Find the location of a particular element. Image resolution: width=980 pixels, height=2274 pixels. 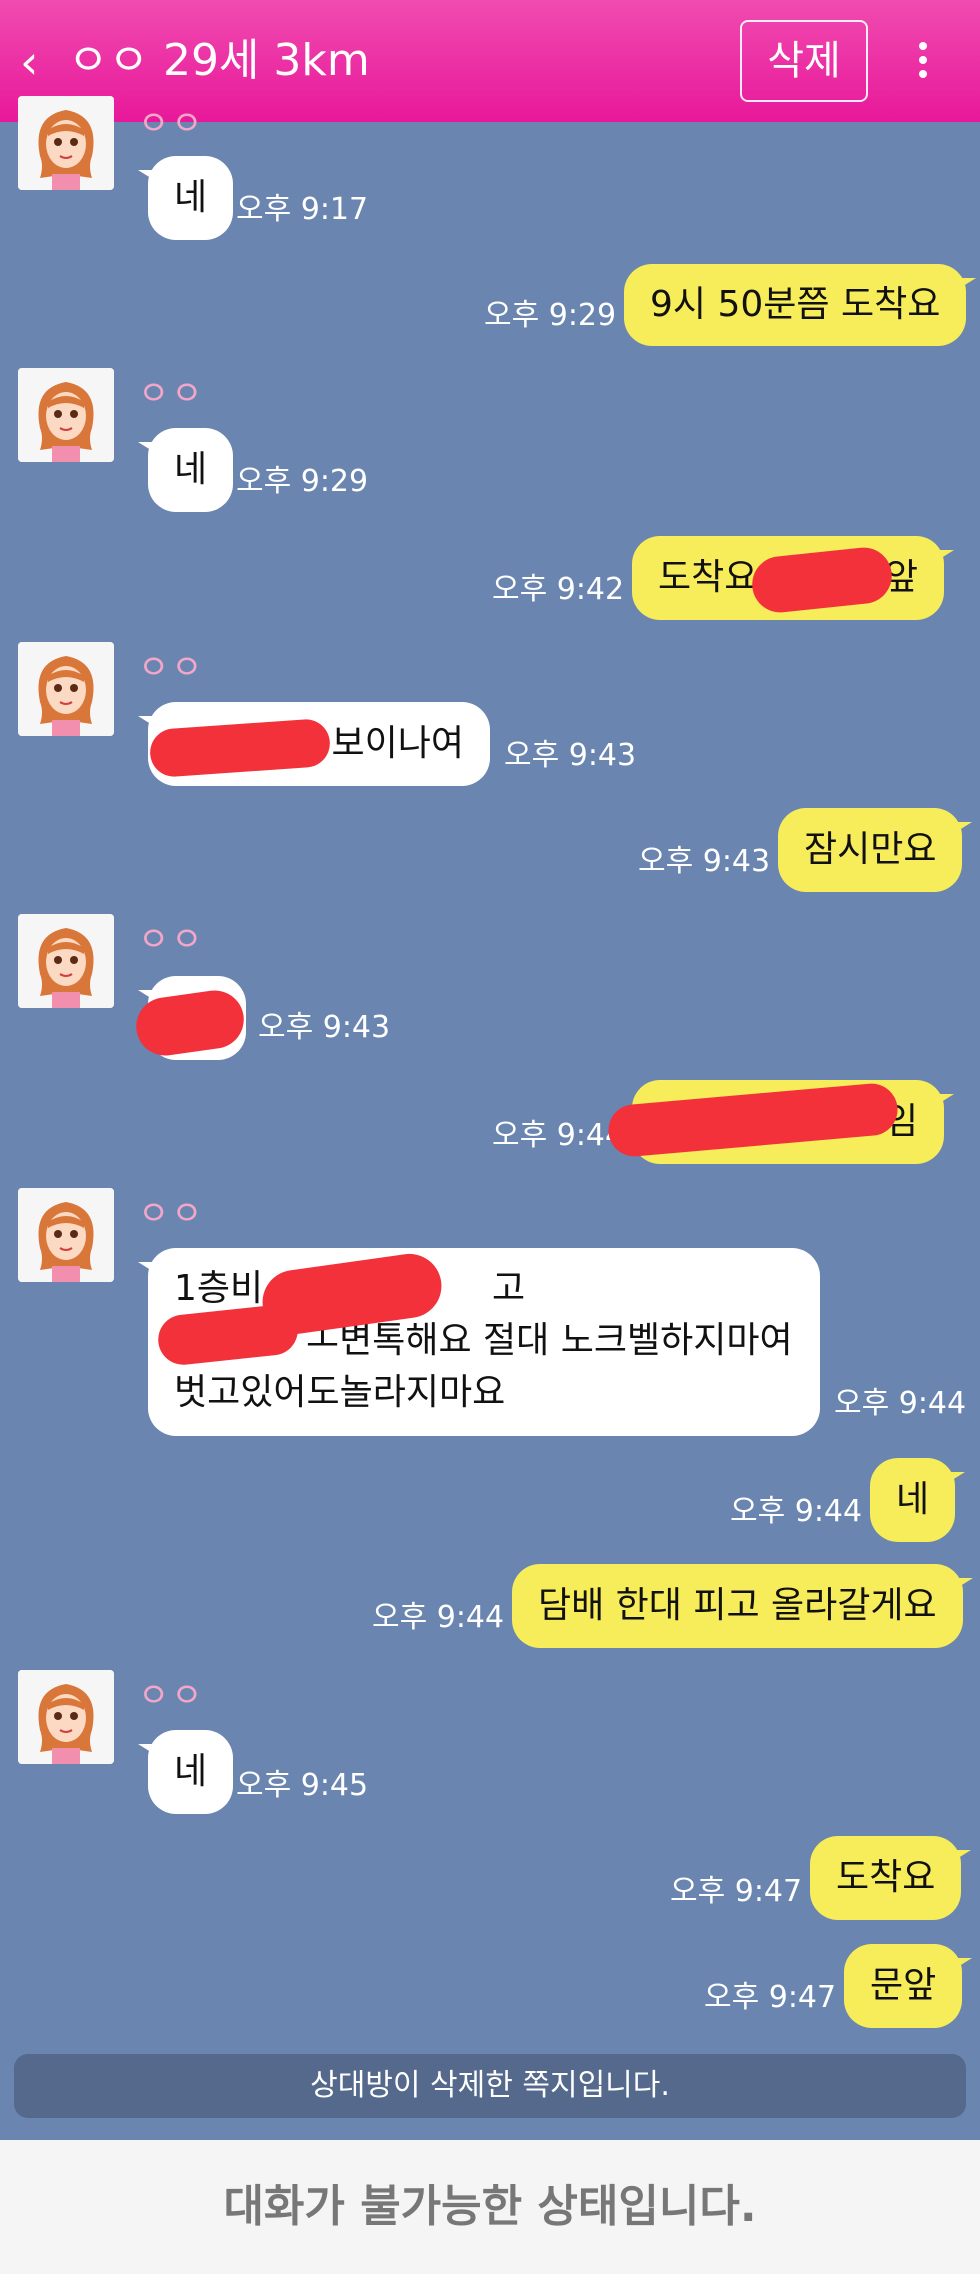

message-text: 보이나여 is located at coordinates (397, 743).